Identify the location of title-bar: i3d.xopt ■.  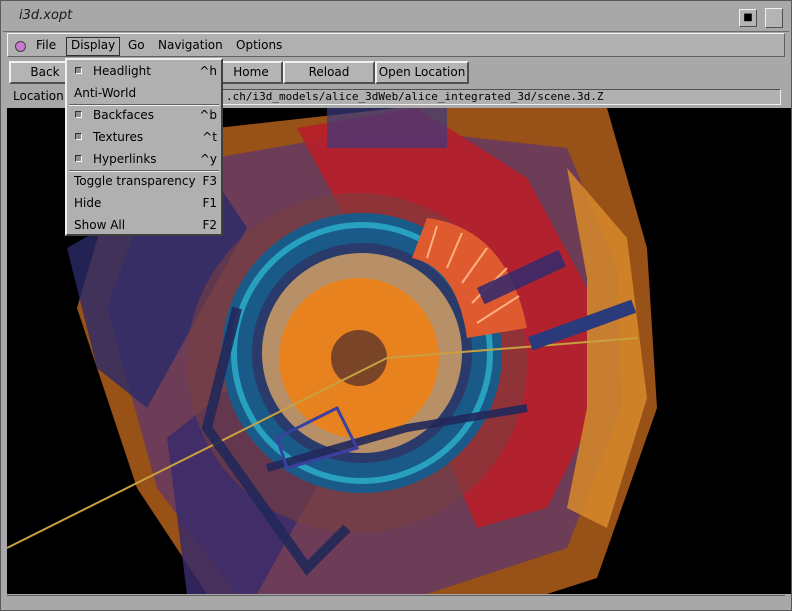
(396, 17).